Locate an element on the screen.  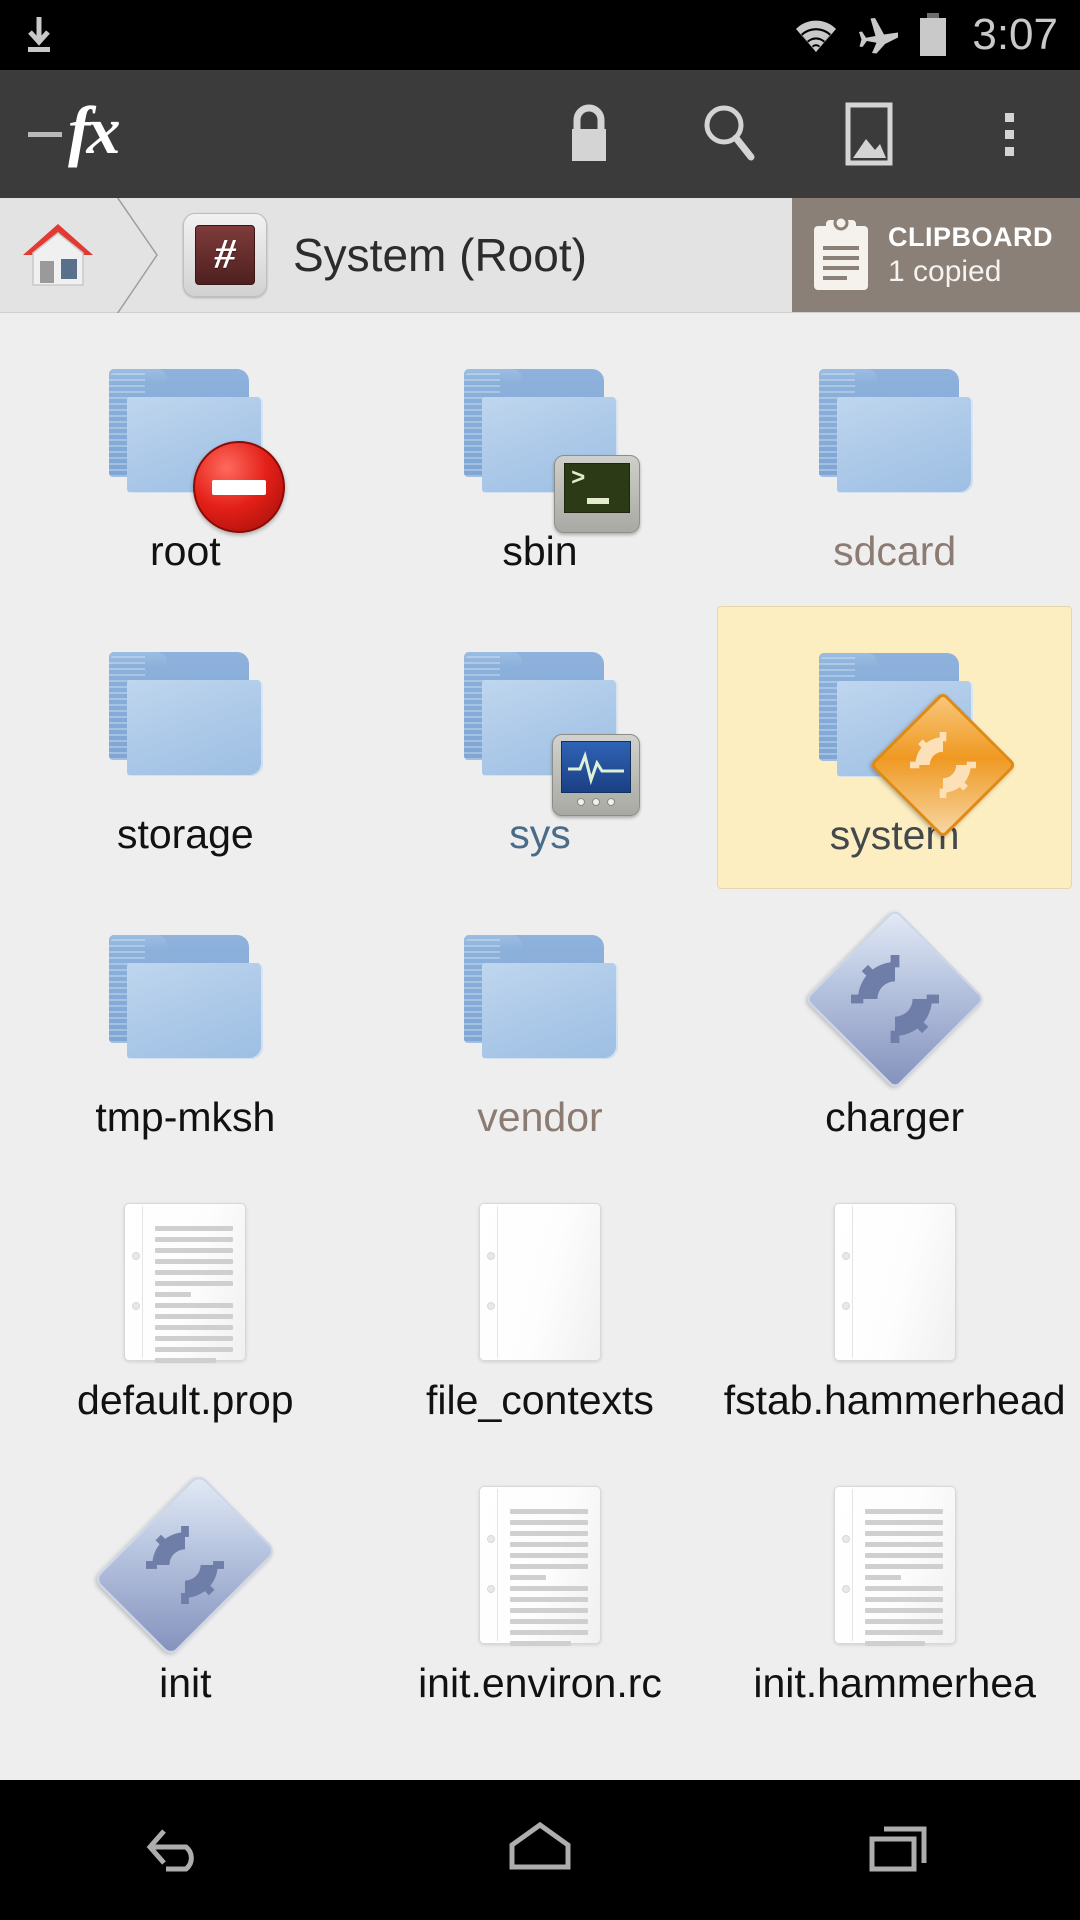
home-button is located at coordinates (540, 1850).